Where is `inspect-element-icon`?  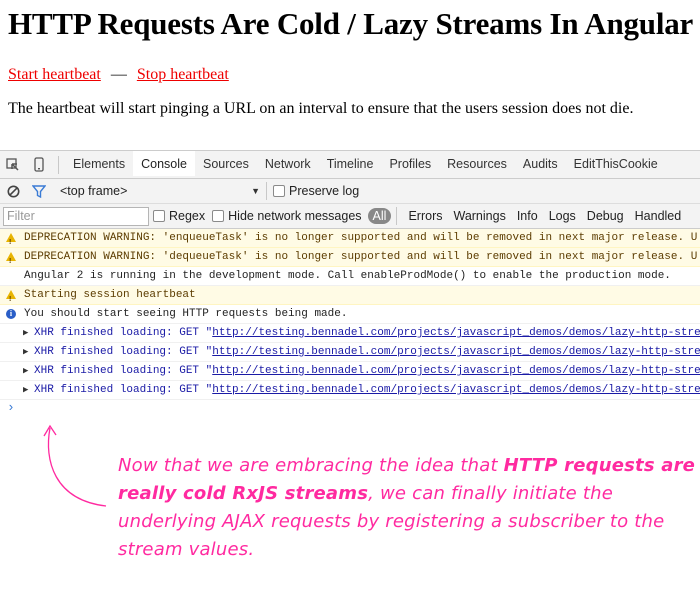
inspect-element-icon is located at coordinates (13, 164).